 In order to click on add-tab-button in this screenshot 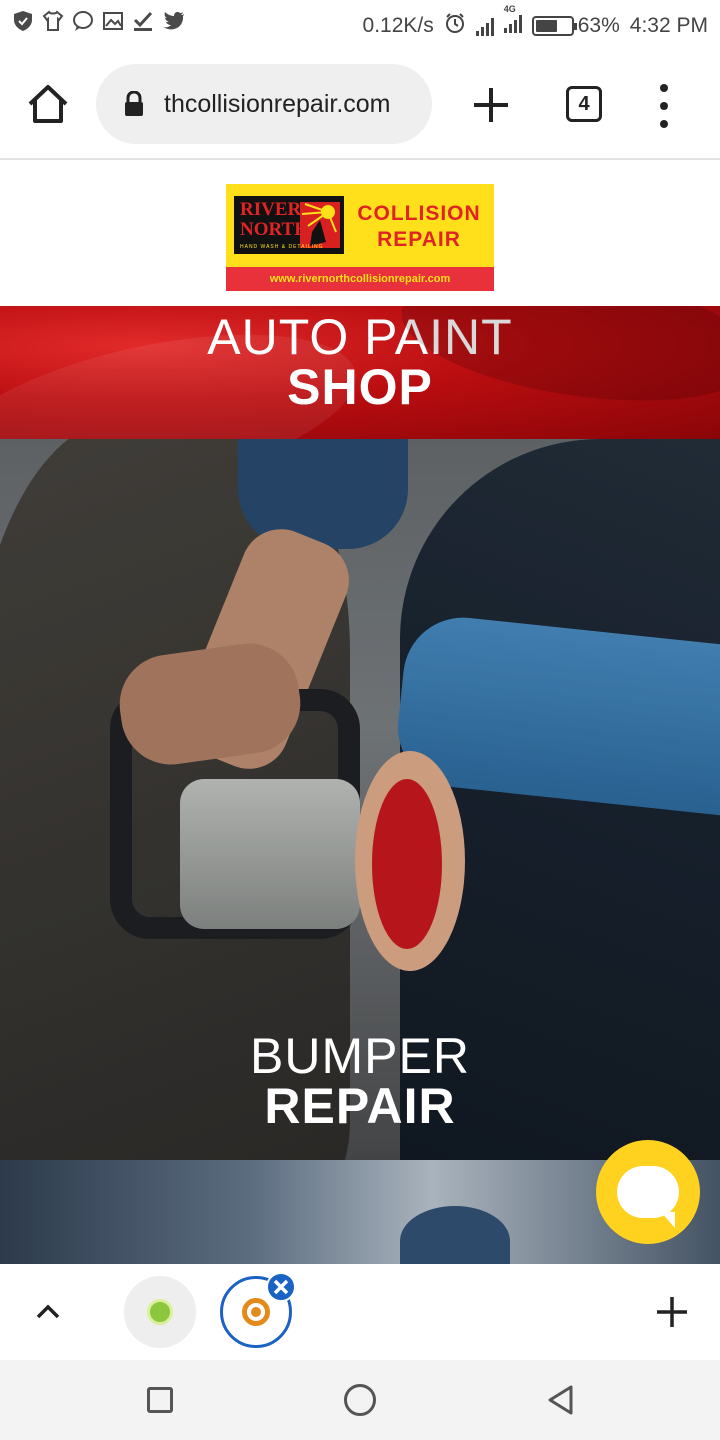, I will do `click(672, 1312)`.